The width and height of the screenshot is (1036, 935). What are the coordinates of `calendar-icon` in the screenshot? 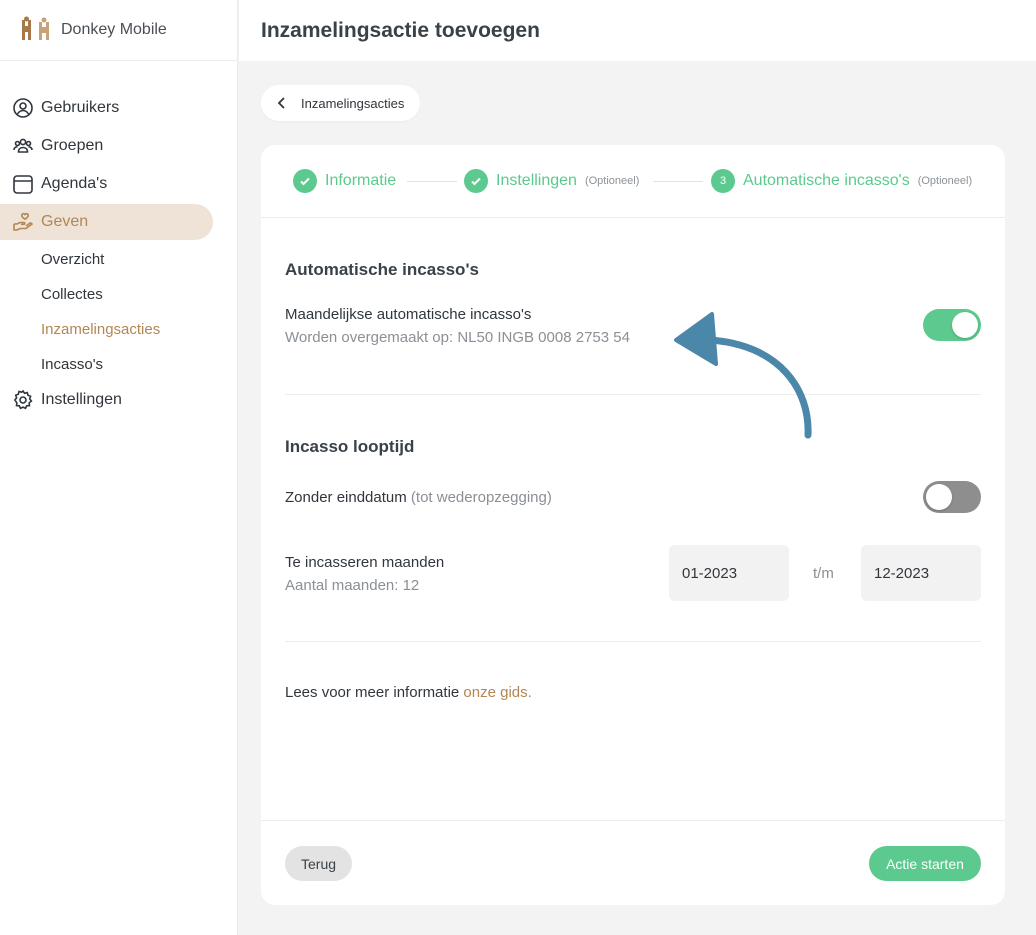 It's located at (23, 184).